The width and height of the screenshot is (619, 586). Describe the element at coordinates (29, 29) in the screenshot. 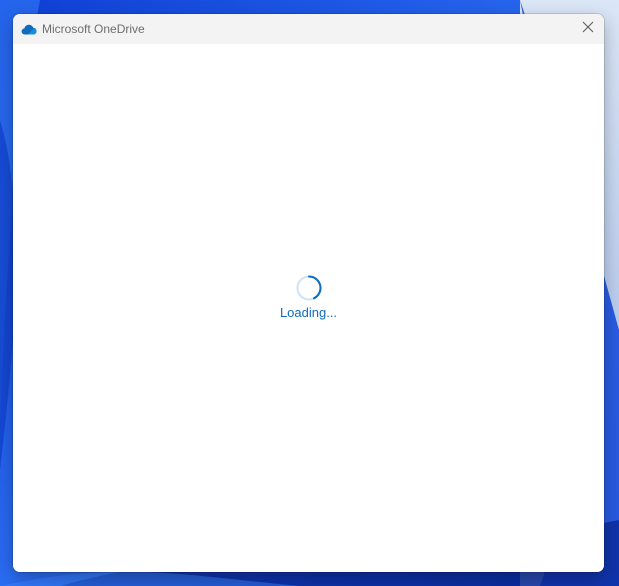

I see `onedrive-cloud-icon` at that location.